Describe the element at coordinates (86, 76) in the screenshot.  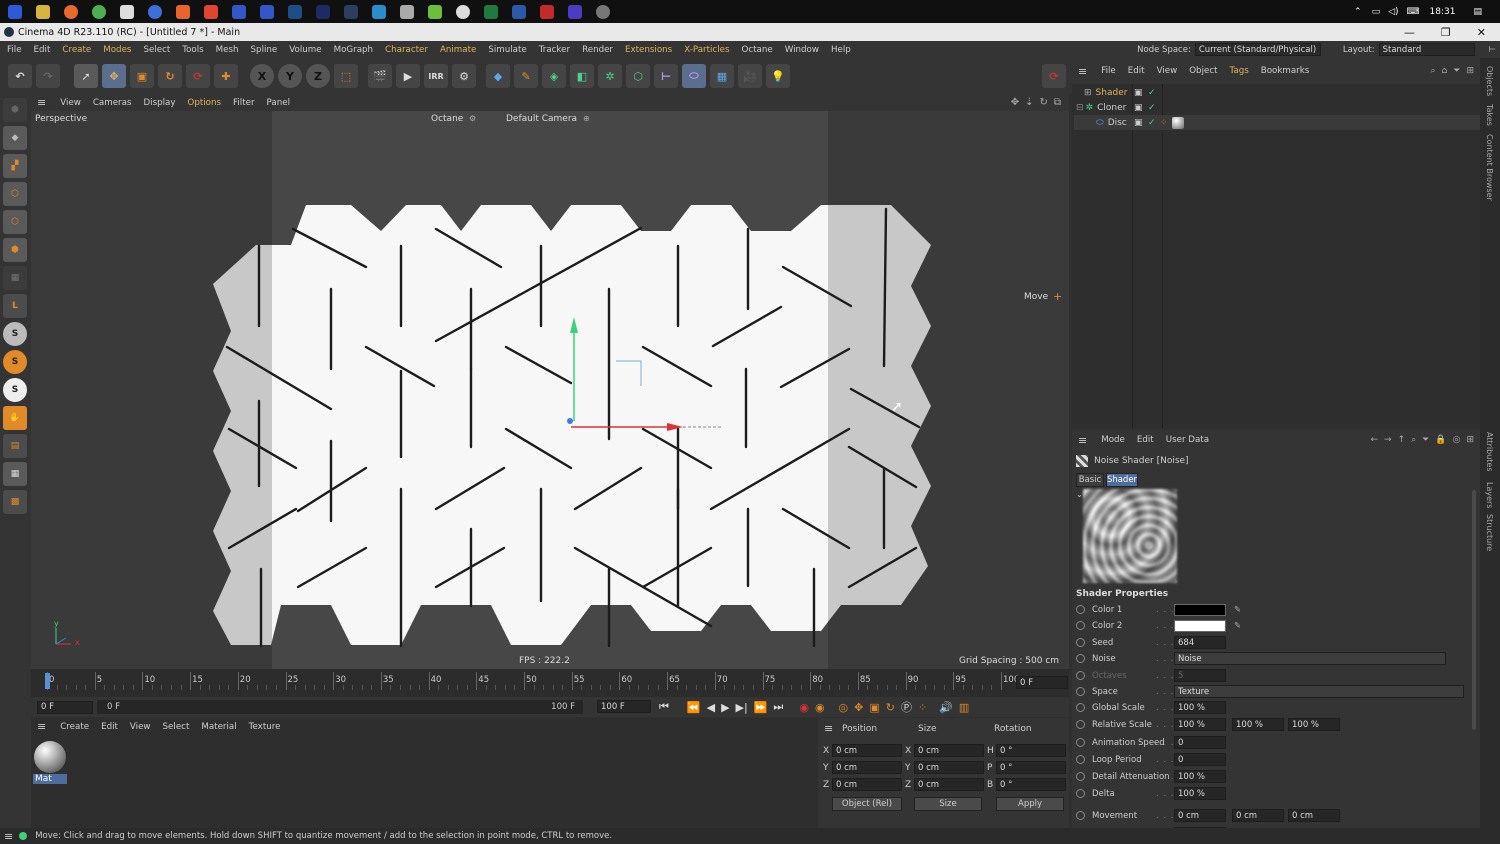
I see `select-tool-icon: ➚` at that location.